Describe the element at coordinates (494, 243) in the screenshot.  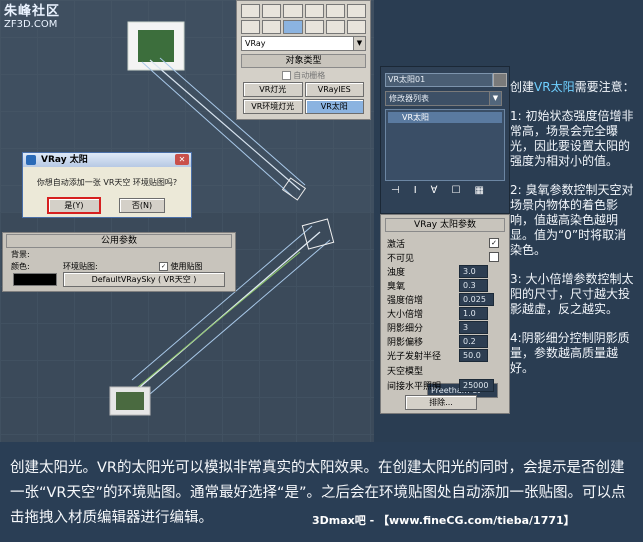
I see `active-checkbox: ✓` at that location.